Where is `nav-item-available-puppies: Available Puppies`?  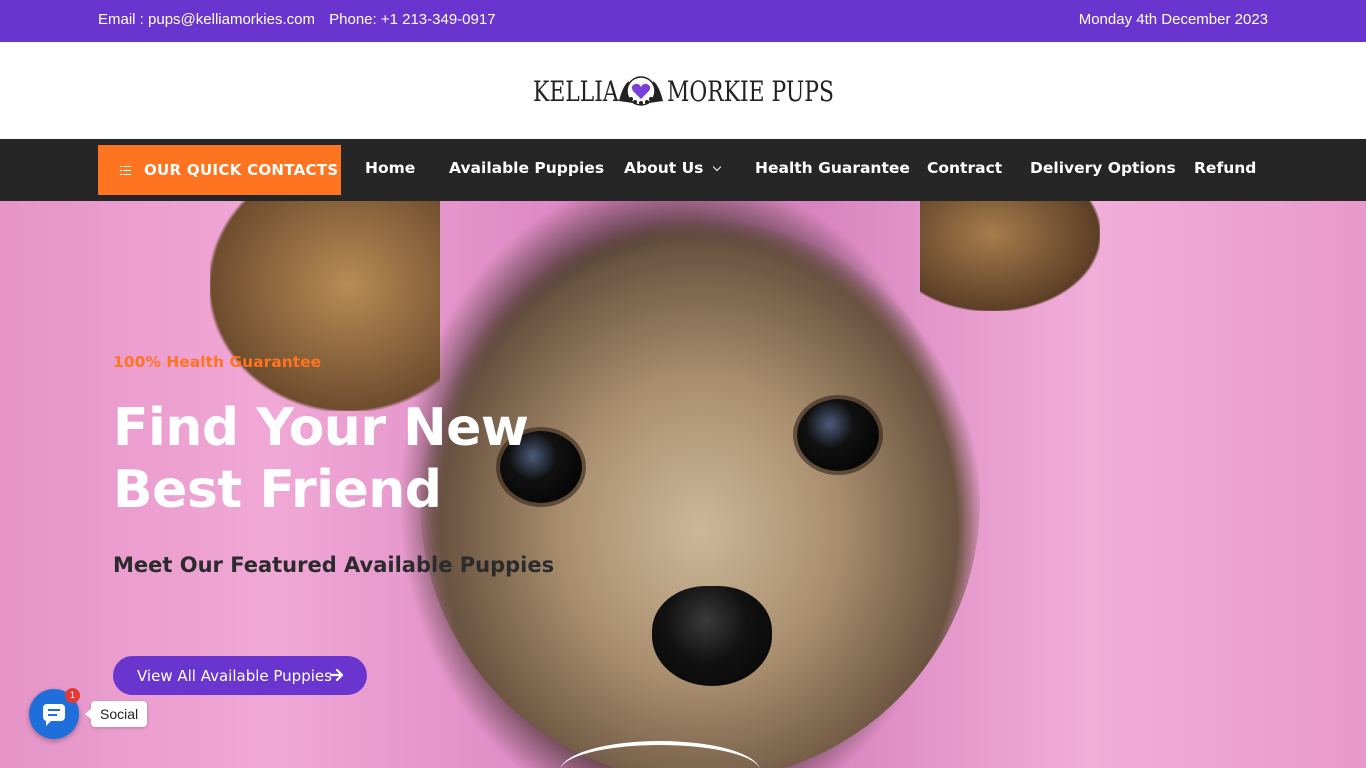 nav-item-available-puppies: Available Puppies is located at coordinates (526, 168).